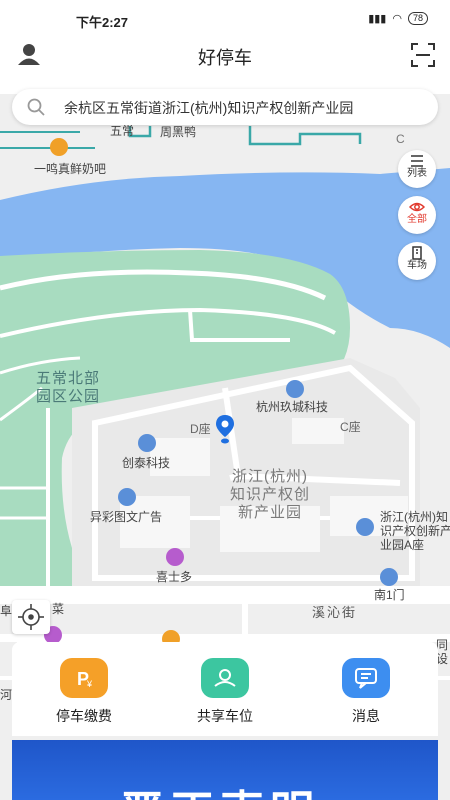  I want to click on map-label-cai: 菜, so click(58, 609).